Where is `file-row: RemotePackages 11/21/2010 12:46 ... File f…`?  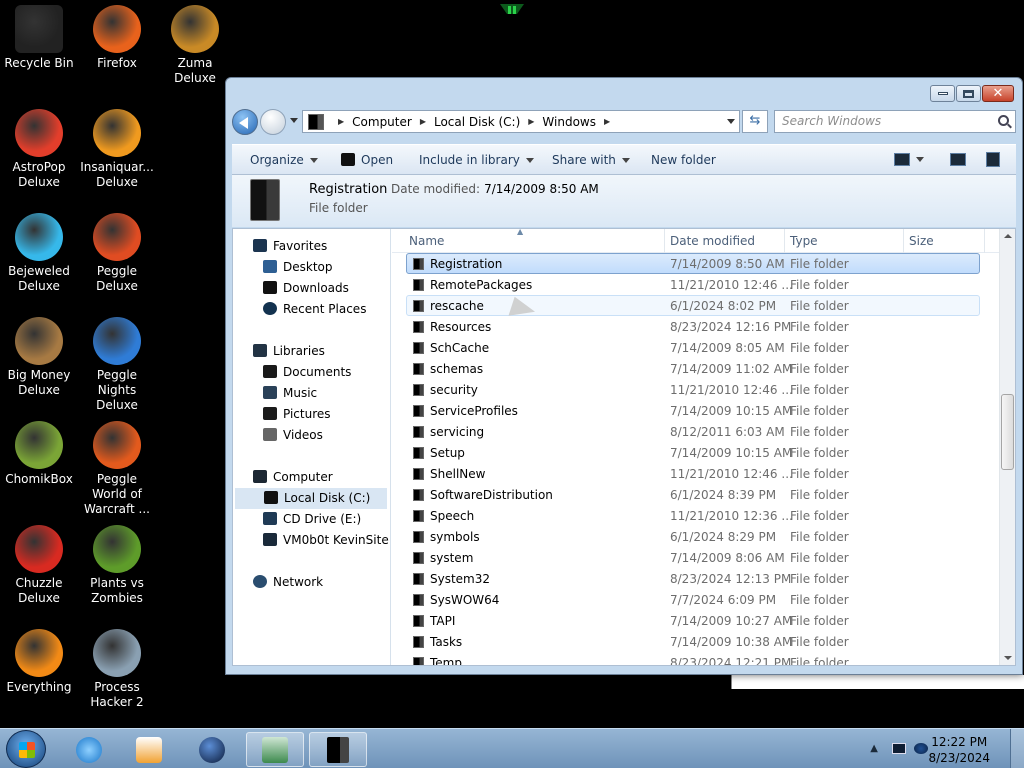 file-row: RemotePackages 11/21/2010 12:46 ... File f… is located at coordinates (693, 284).